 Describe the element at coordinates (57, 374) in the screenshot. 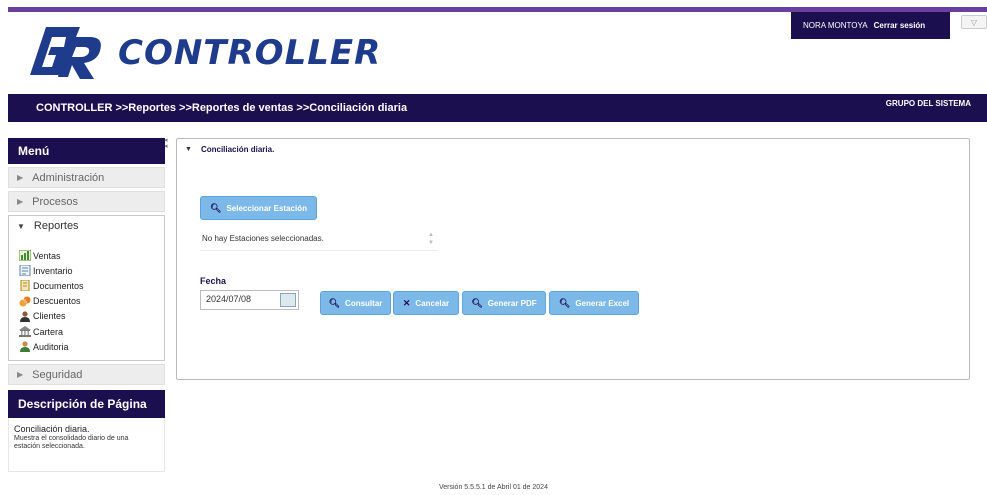

I see `sidebar-item-label: Seguridad` at that location.